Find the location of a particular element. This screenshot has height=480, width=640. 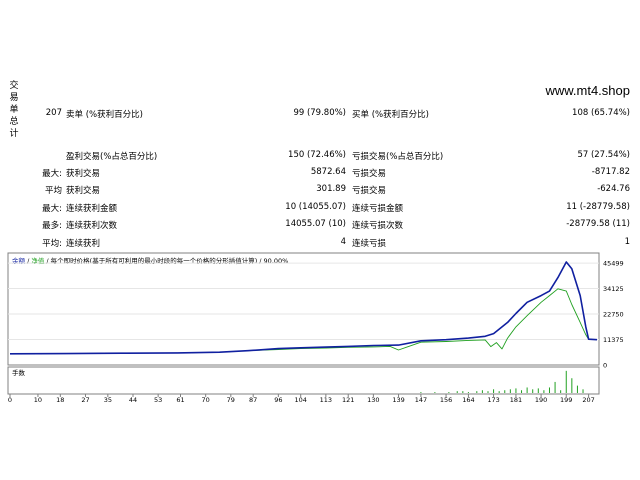

volume-label: 手数 is located at coordinates (19, 372).